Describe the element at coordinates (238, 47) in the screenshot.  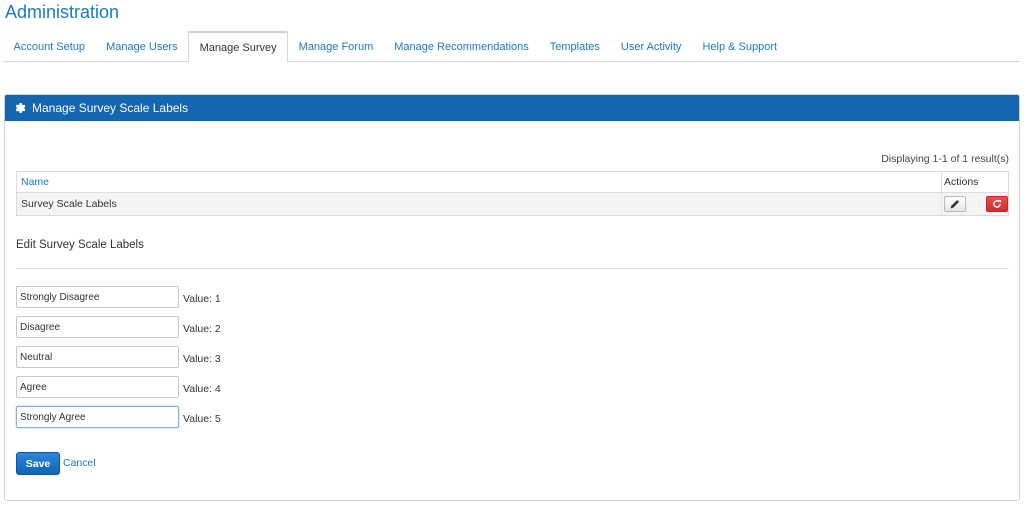
I see `tab-manage-survey: Manage Survey` at that location.